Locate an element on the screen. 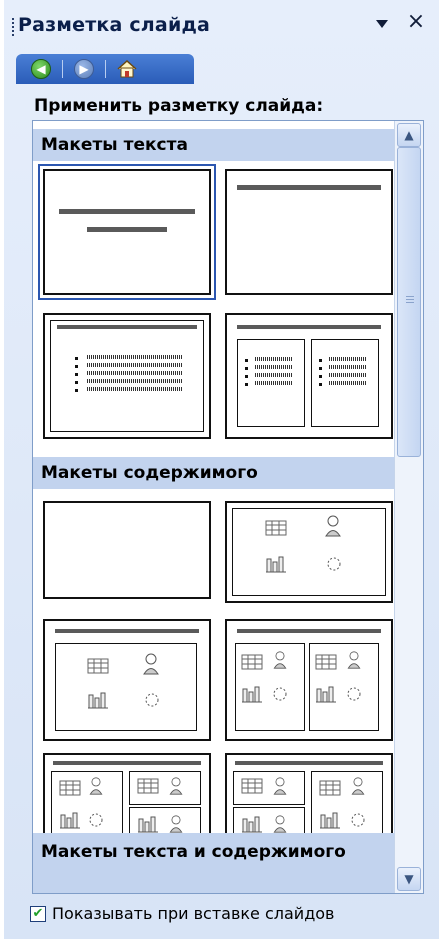 This screenshot has width=439, height=939. show-on-insert-option: ✔ Показывать при вставке слайдов is located at coordinates (182, 913).